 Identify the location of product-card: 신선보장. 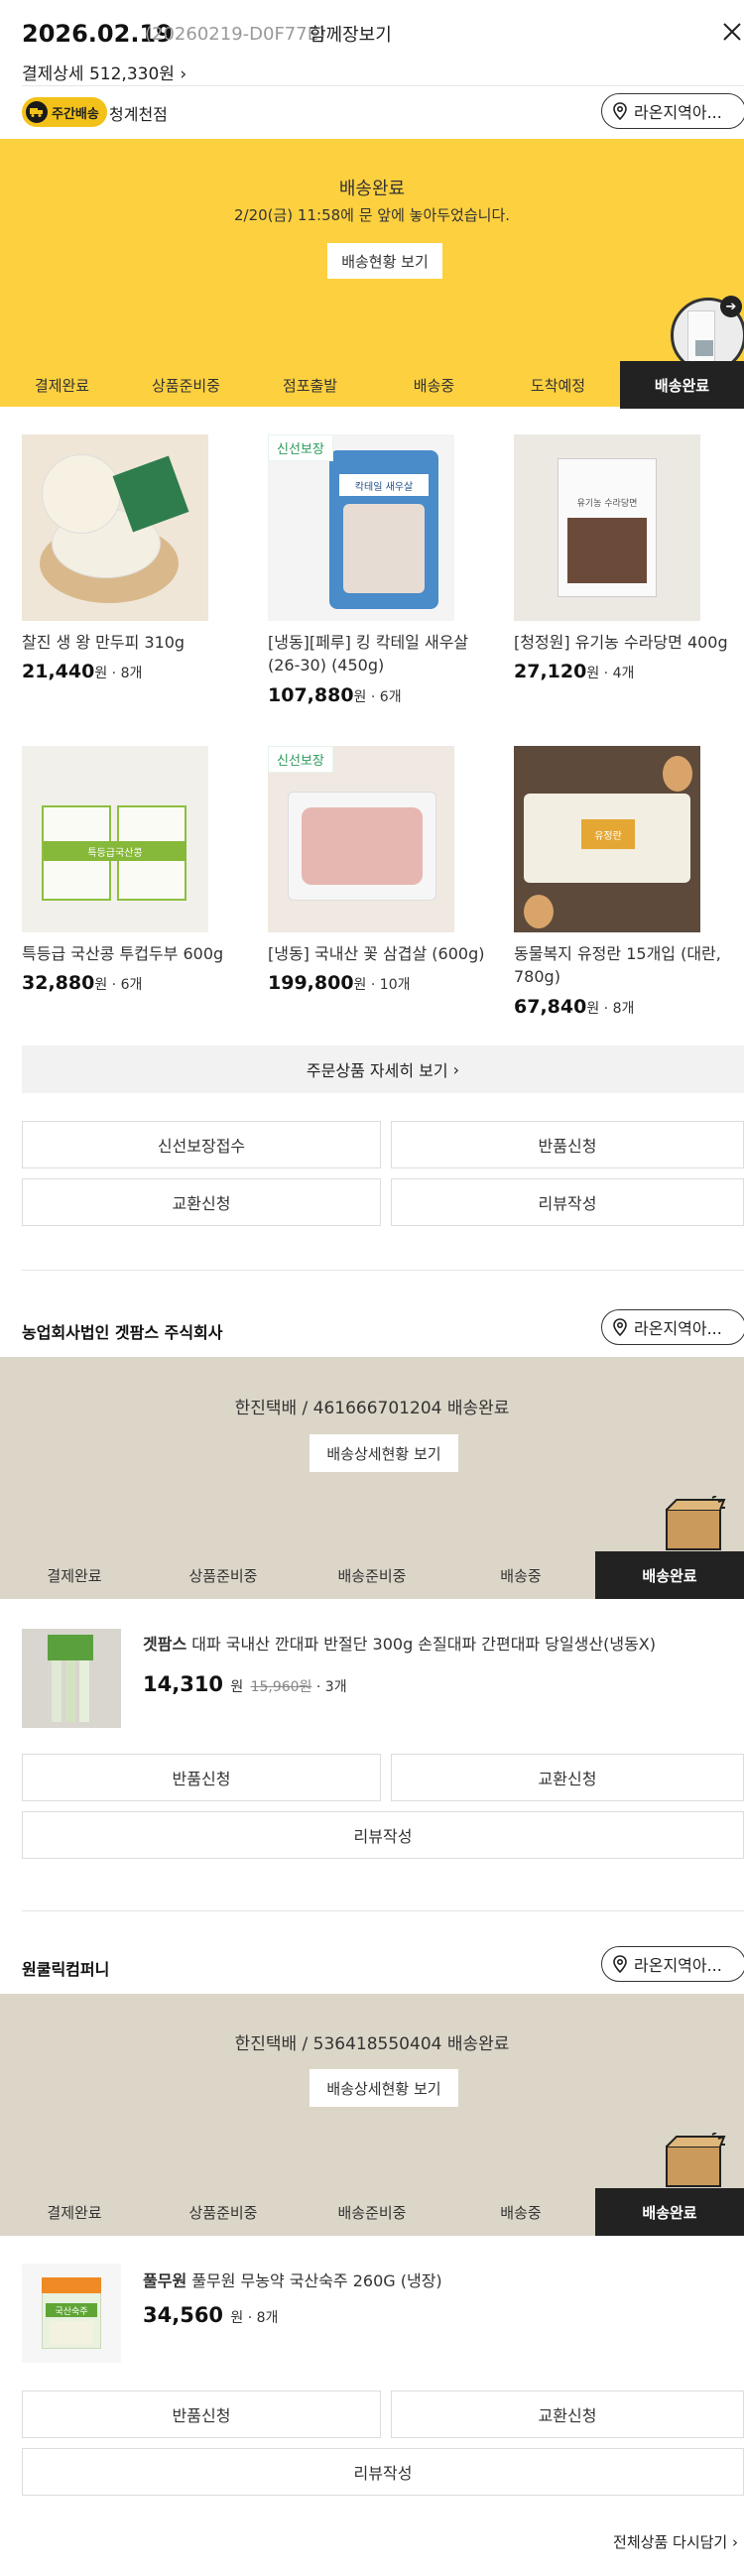
(361, 839).